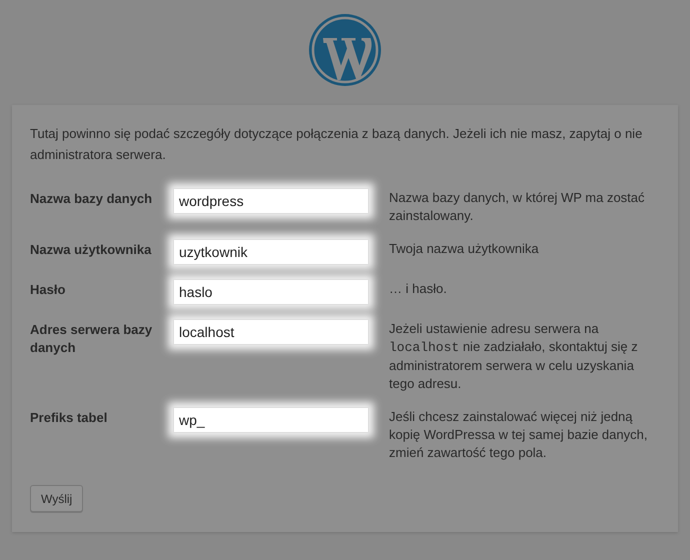 The width and height of the screenshot is (690, 560). I want to click on field-label: Adres serwera bazy danych, so click(92, 339).